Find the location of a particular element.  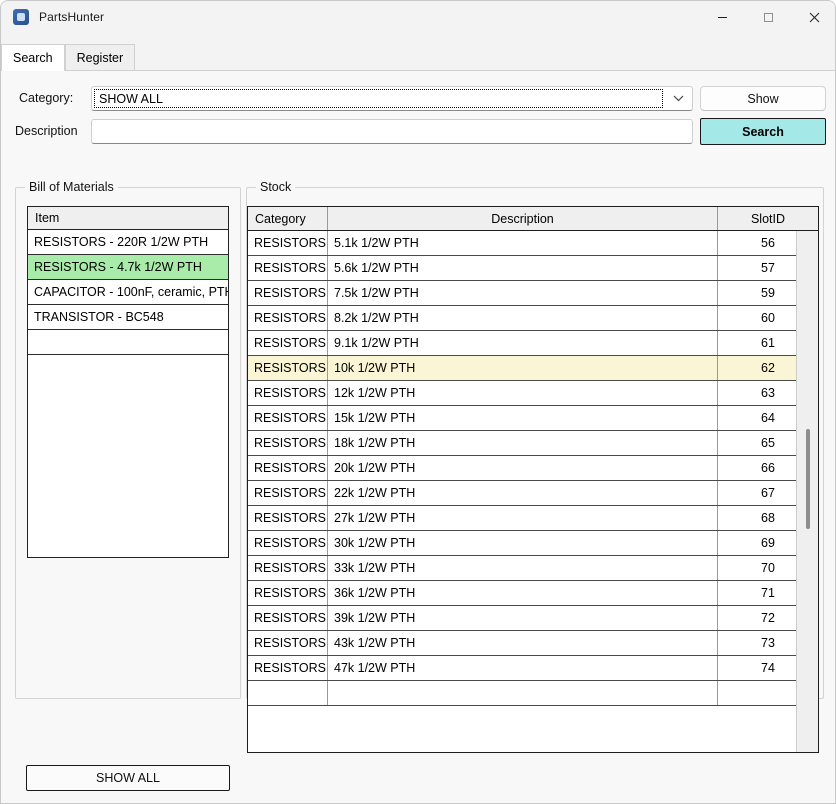

stock-table-row: RESISTORS 47k 1/2W PTH 74 is located at coordinates (533, 668).